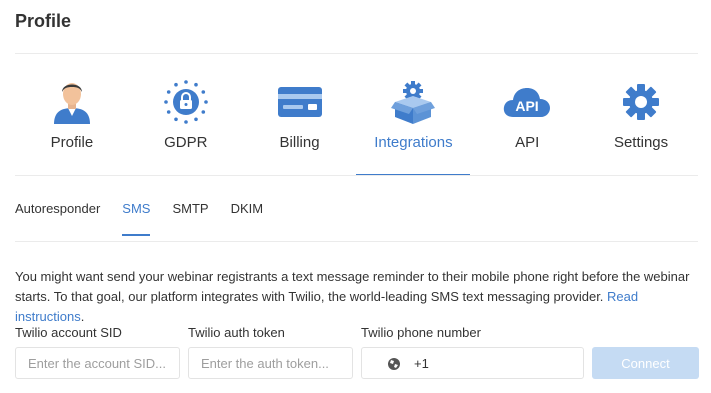  Describe the element at coordinates (247, 218) in the screenshot. I see `subtab-dkim: DKIM` at that location.